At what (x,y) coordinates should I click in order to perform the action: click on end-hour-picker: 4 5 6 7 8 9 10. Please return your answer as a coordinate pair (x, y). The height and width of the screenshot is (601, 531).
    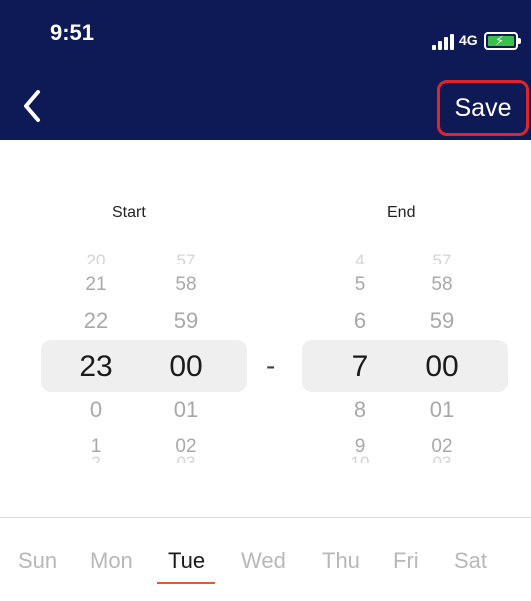
    Looking at the image, I should click on (360, 356).